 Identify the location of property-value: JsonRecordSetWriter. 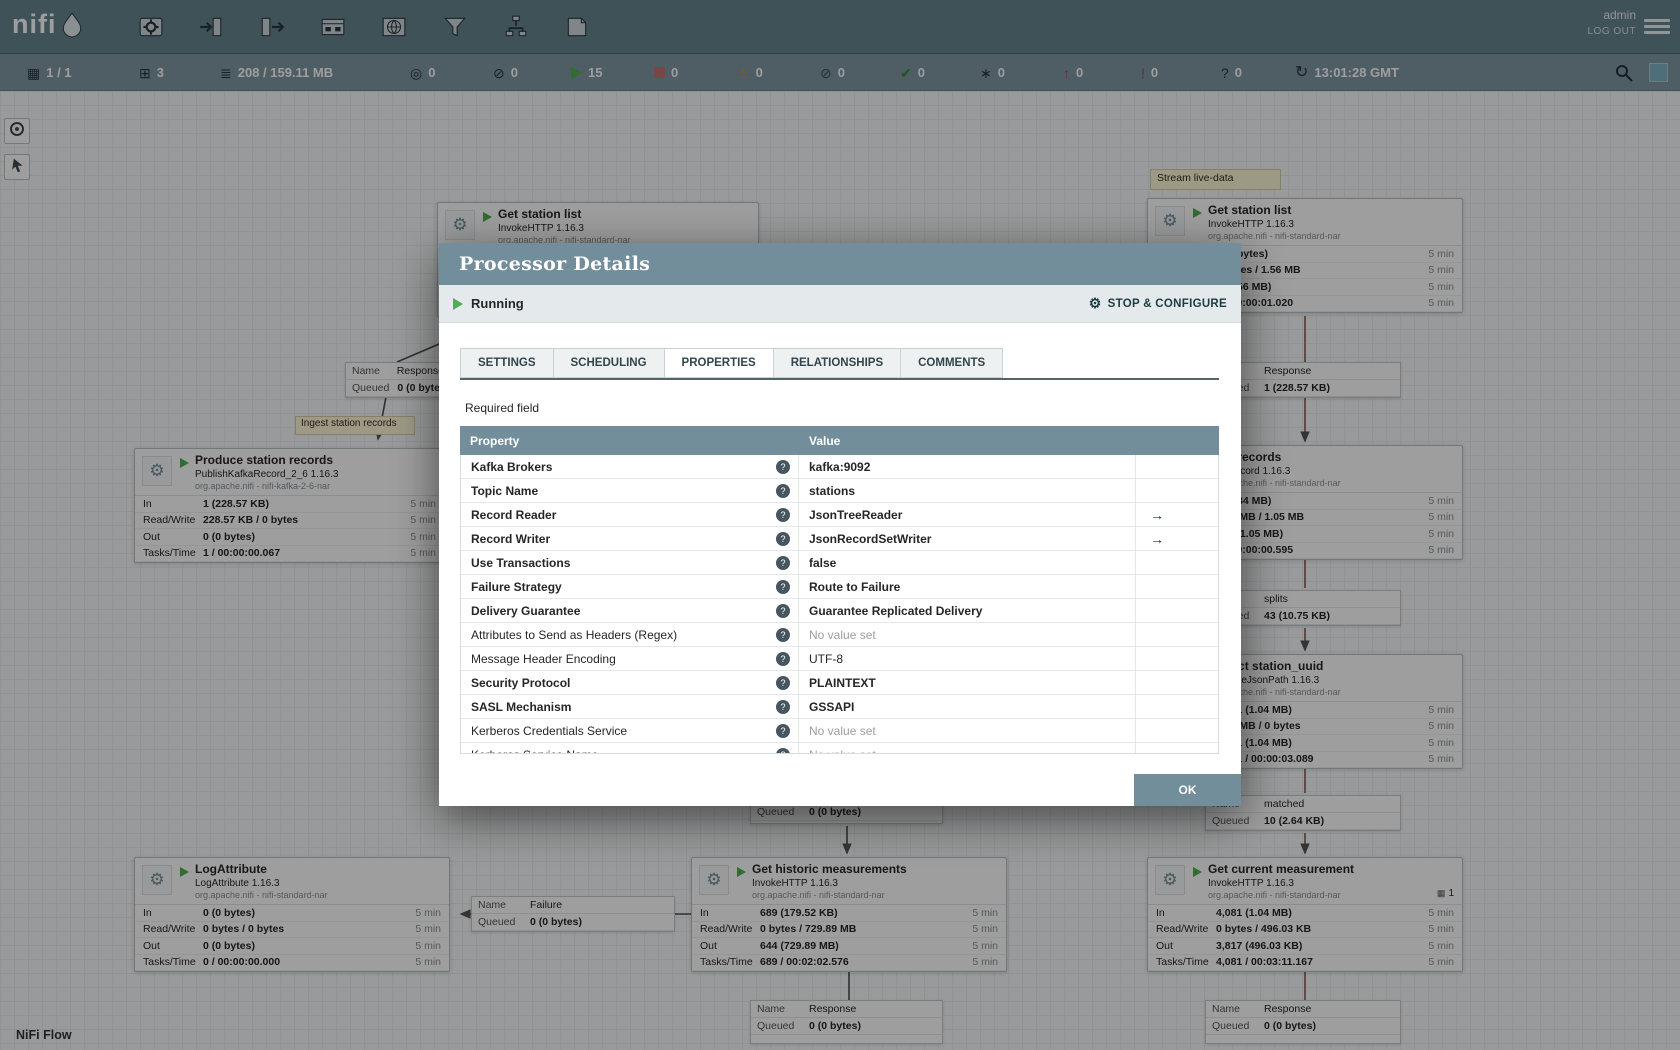
(967, 538).